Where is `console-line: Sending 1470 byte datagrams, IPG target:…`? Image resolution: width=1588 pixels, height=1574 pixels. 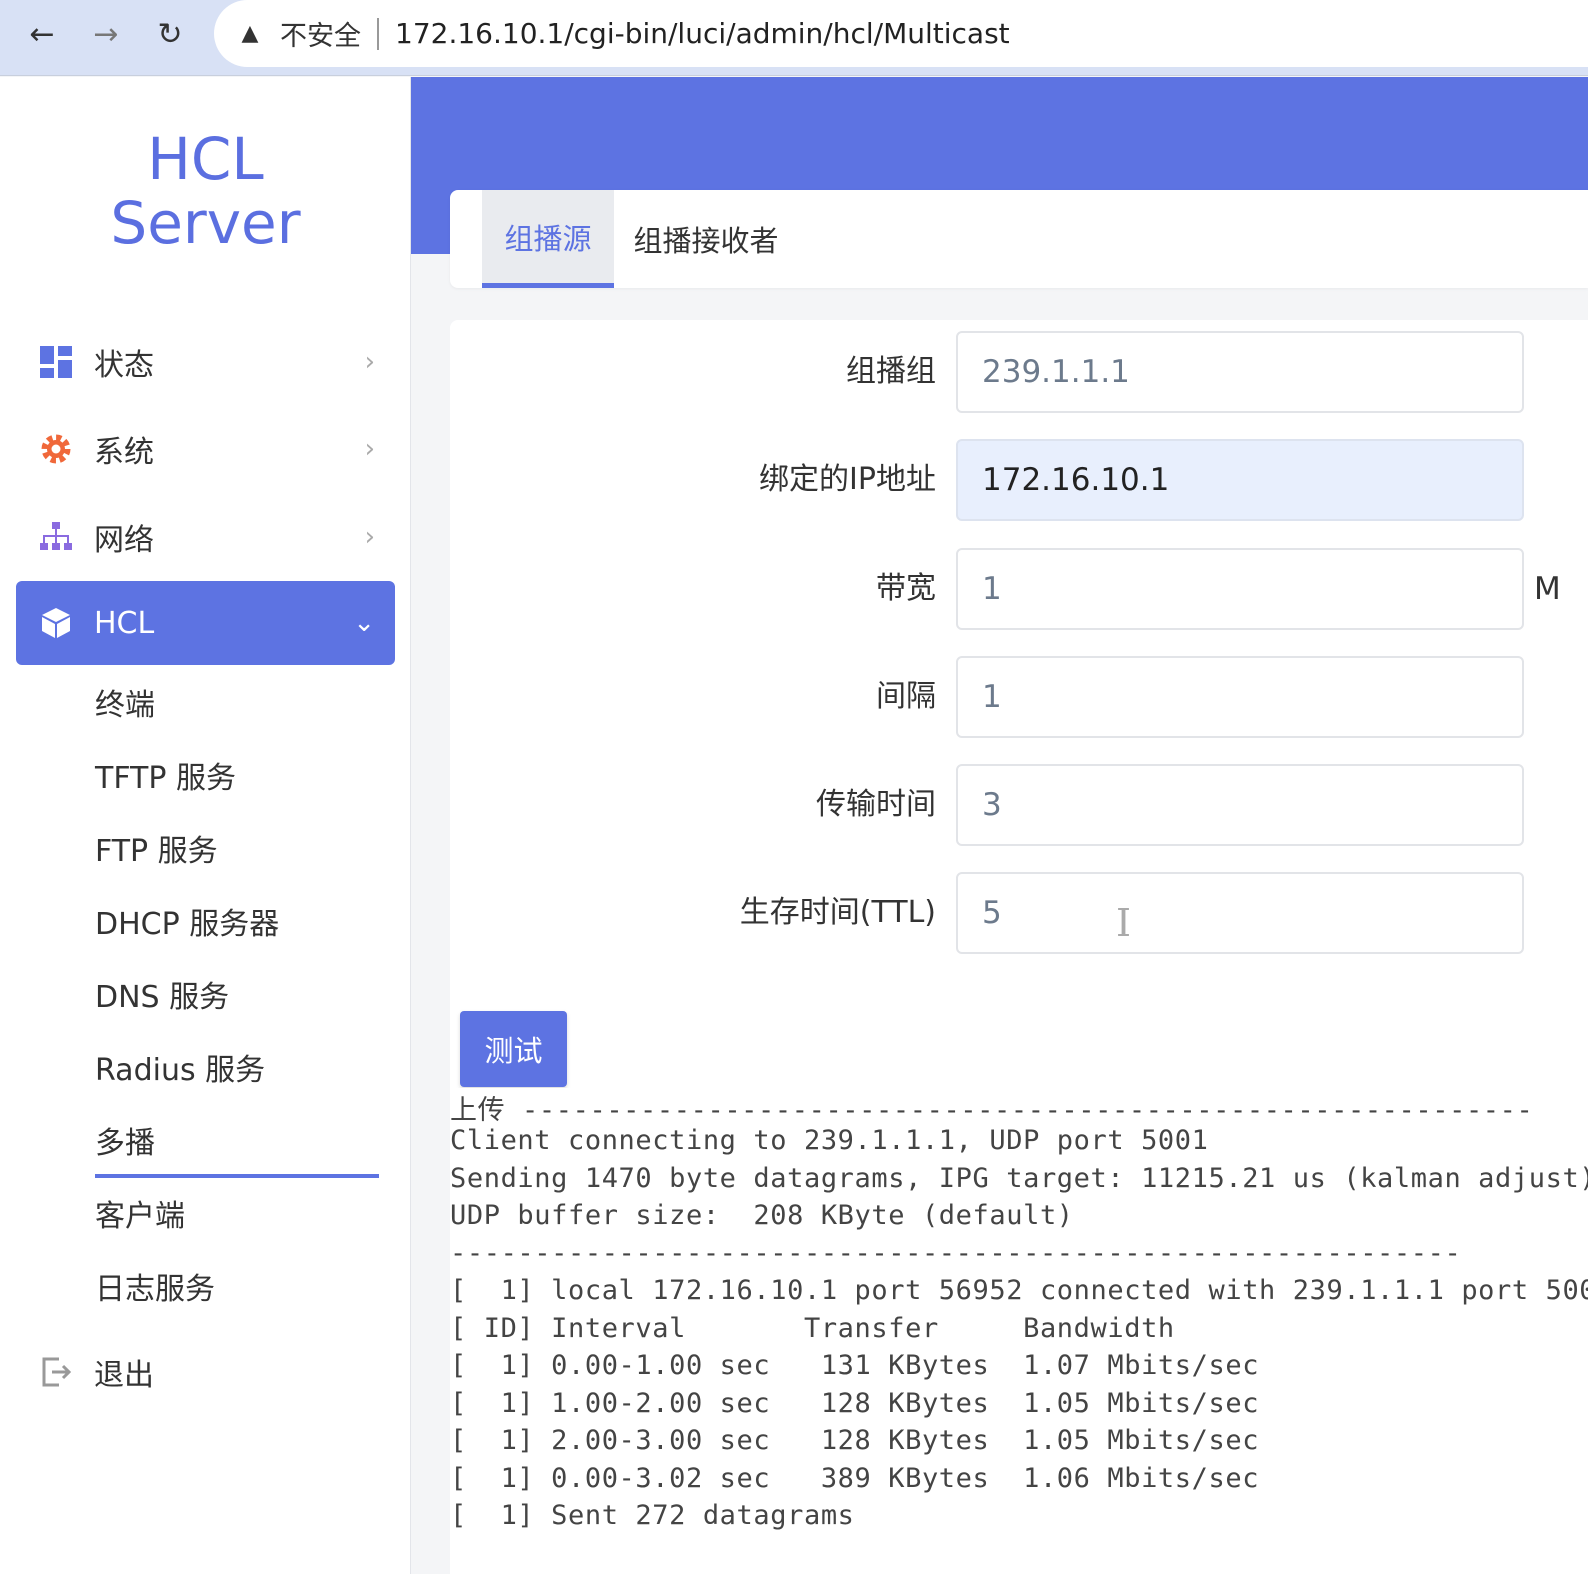
console-line: Sending 1470 byte datagrams, IPG target:… is located at coordinates (1019, 1178).